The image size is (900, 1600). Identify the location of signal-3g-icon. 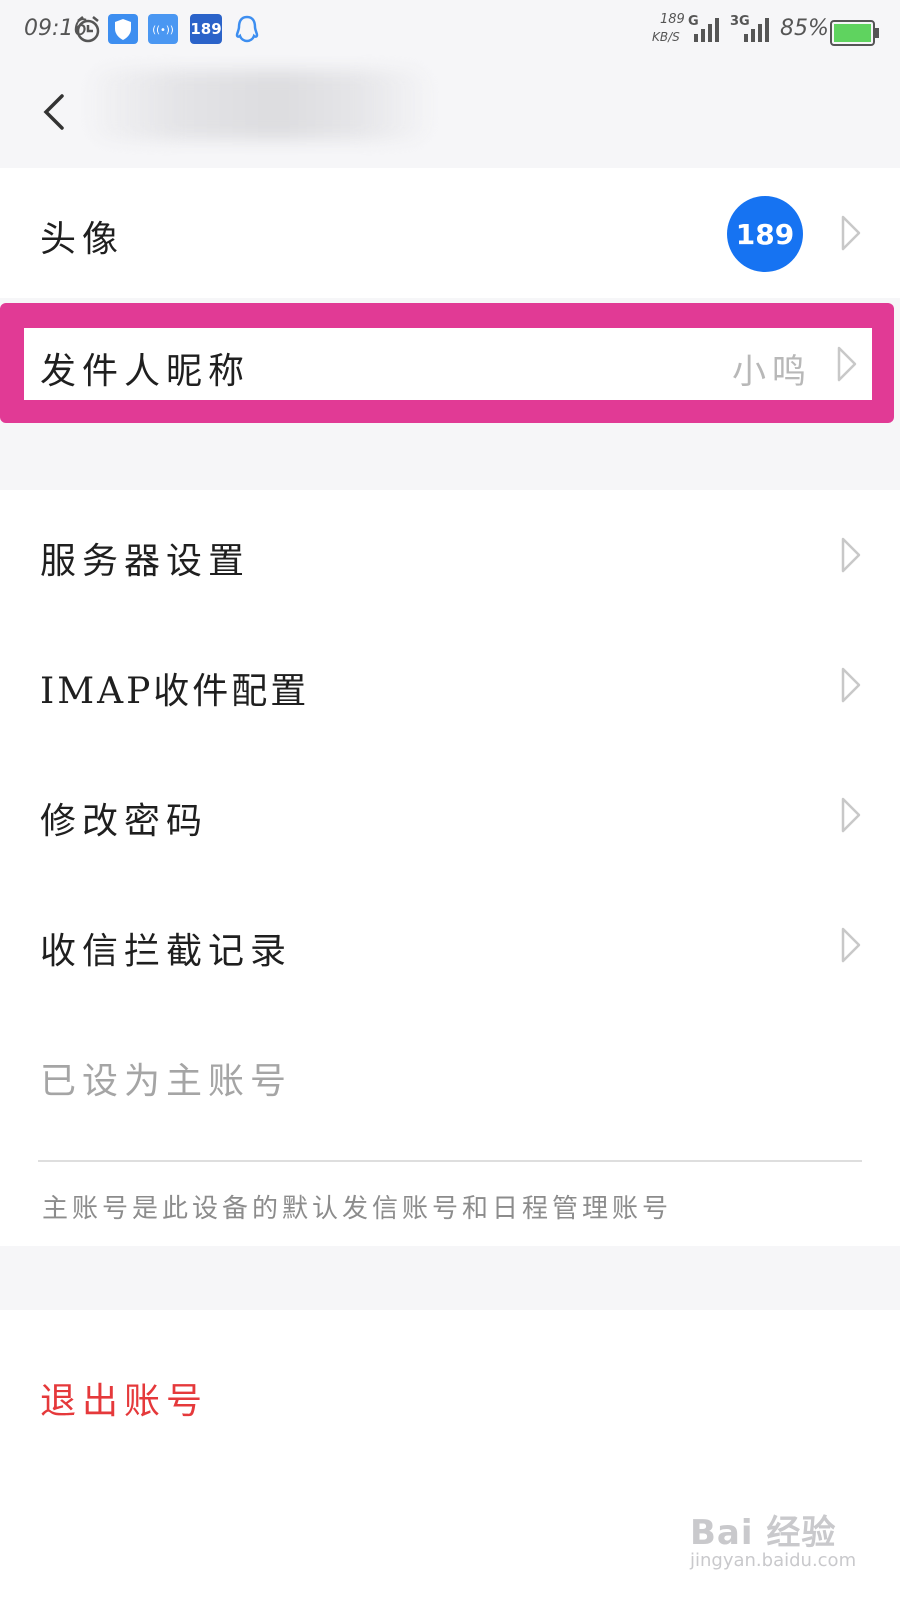
(756, 30).